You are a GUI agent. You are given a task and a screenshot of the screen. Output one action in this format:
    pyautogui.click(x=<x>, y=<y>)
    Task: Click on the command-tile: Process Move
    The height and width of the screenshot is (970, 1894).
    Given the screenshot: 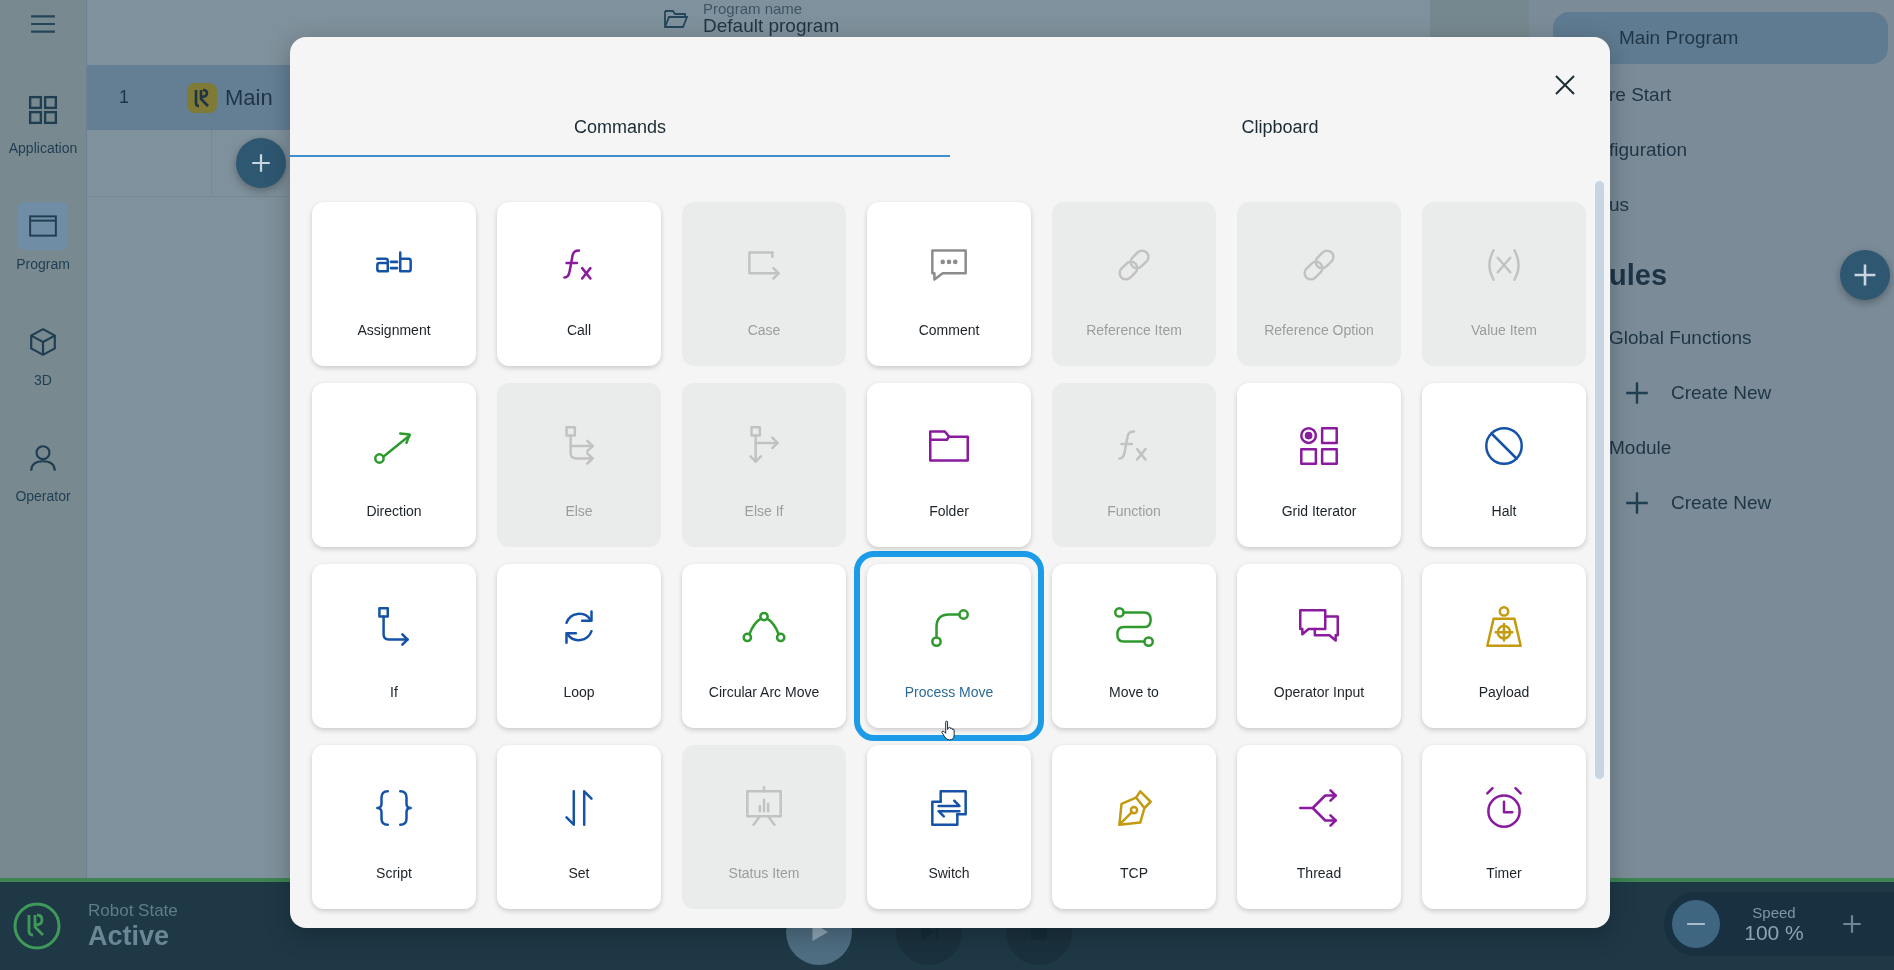 What is the action you would take?
    pyautogui.click(x=949, y=646)
    